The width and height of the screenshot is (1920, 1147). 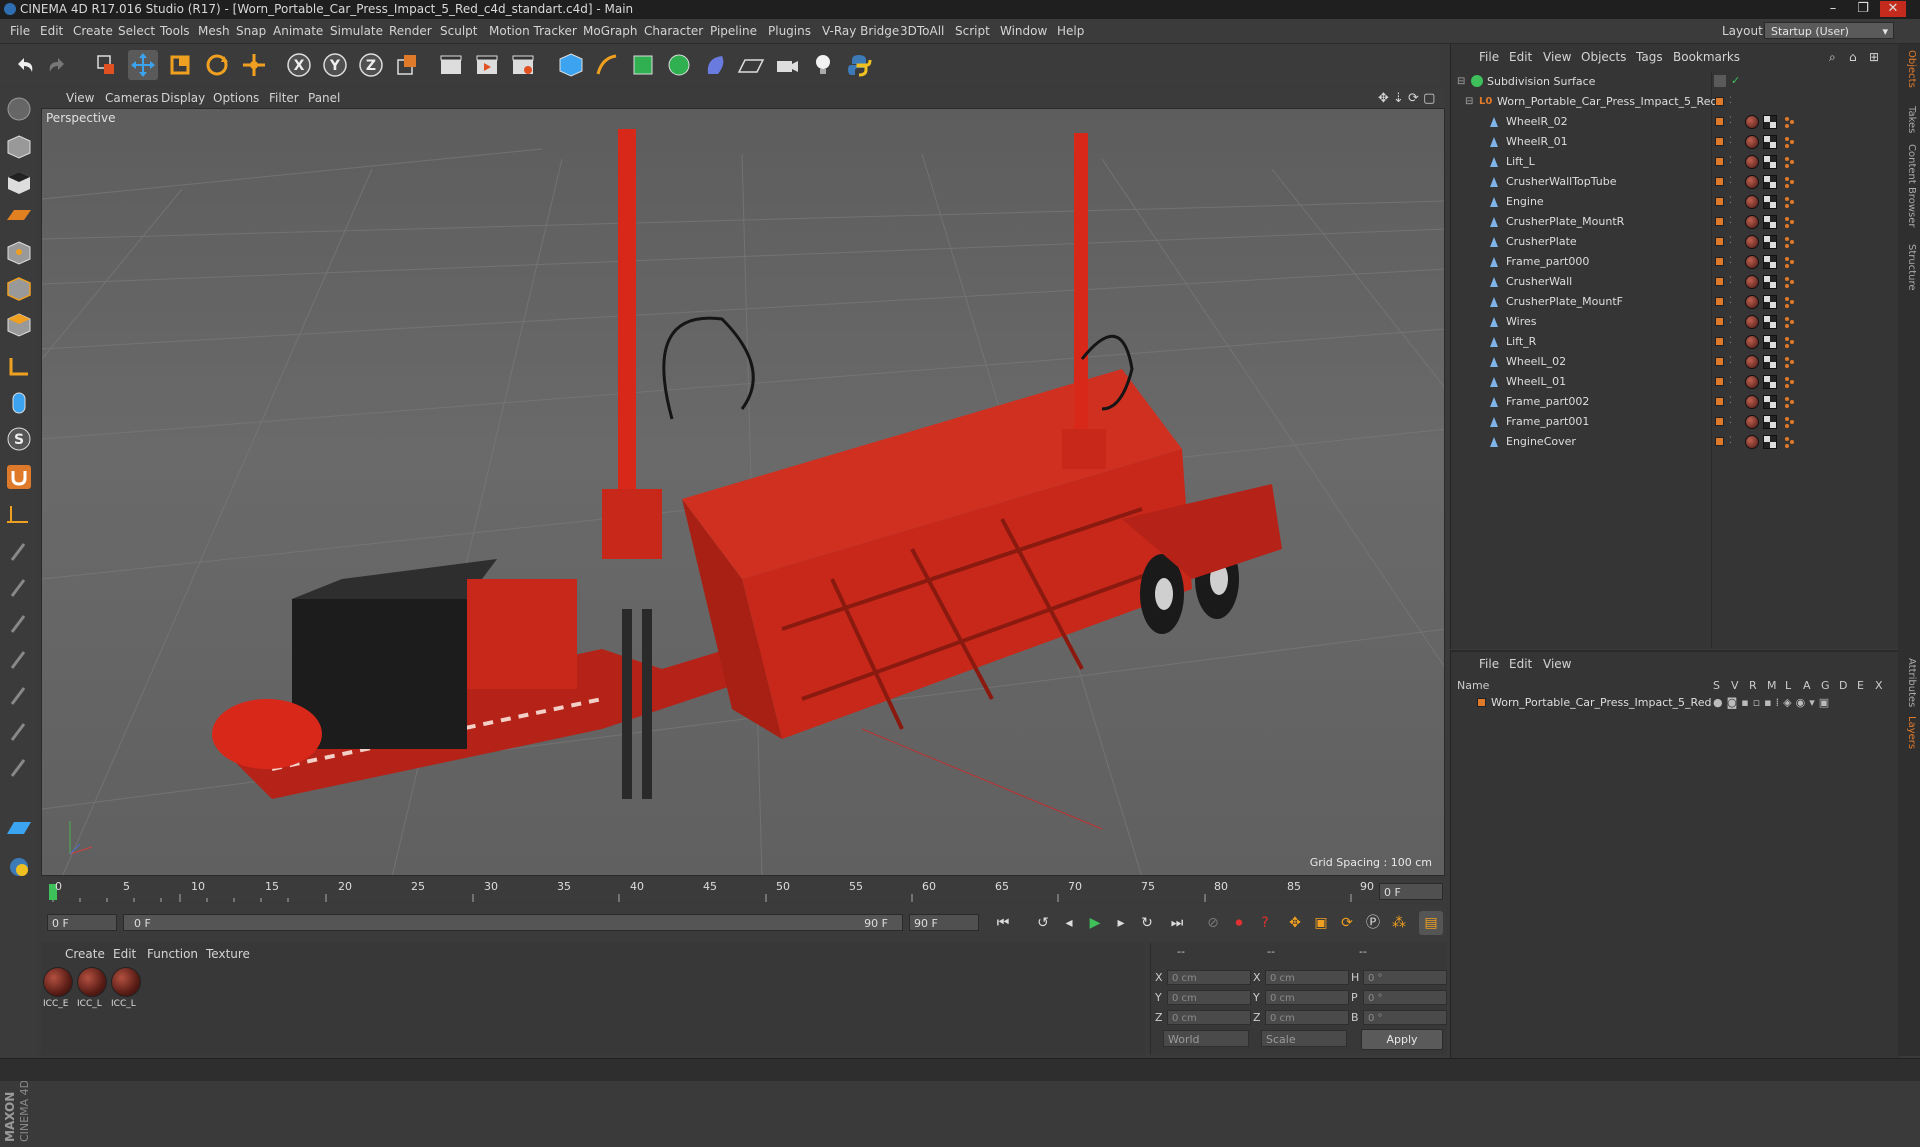 What do you see at coordinates (299, 65) in the screenshot?
I see `x-axis-button: X` at bounding box center [299, 65].